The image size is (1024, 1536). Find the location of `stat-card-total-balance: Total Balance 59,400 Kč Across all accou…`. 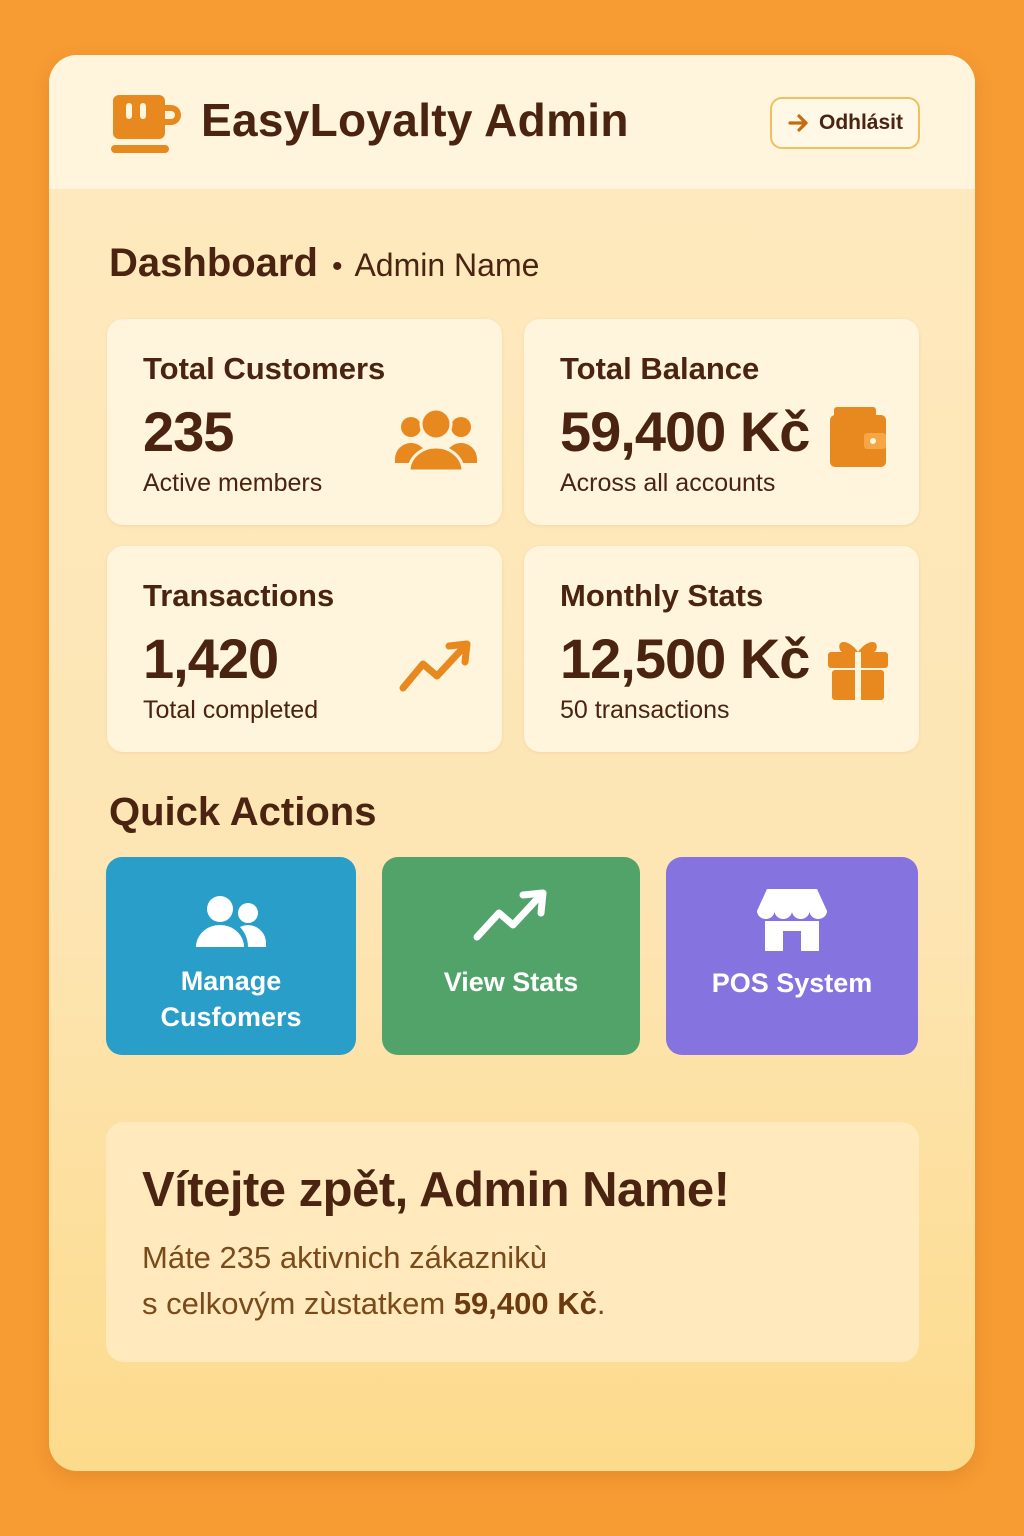

stat-card-total-balance: Total Balance 59,400 Kč Across all accou… is located at coordinates (721, 422).